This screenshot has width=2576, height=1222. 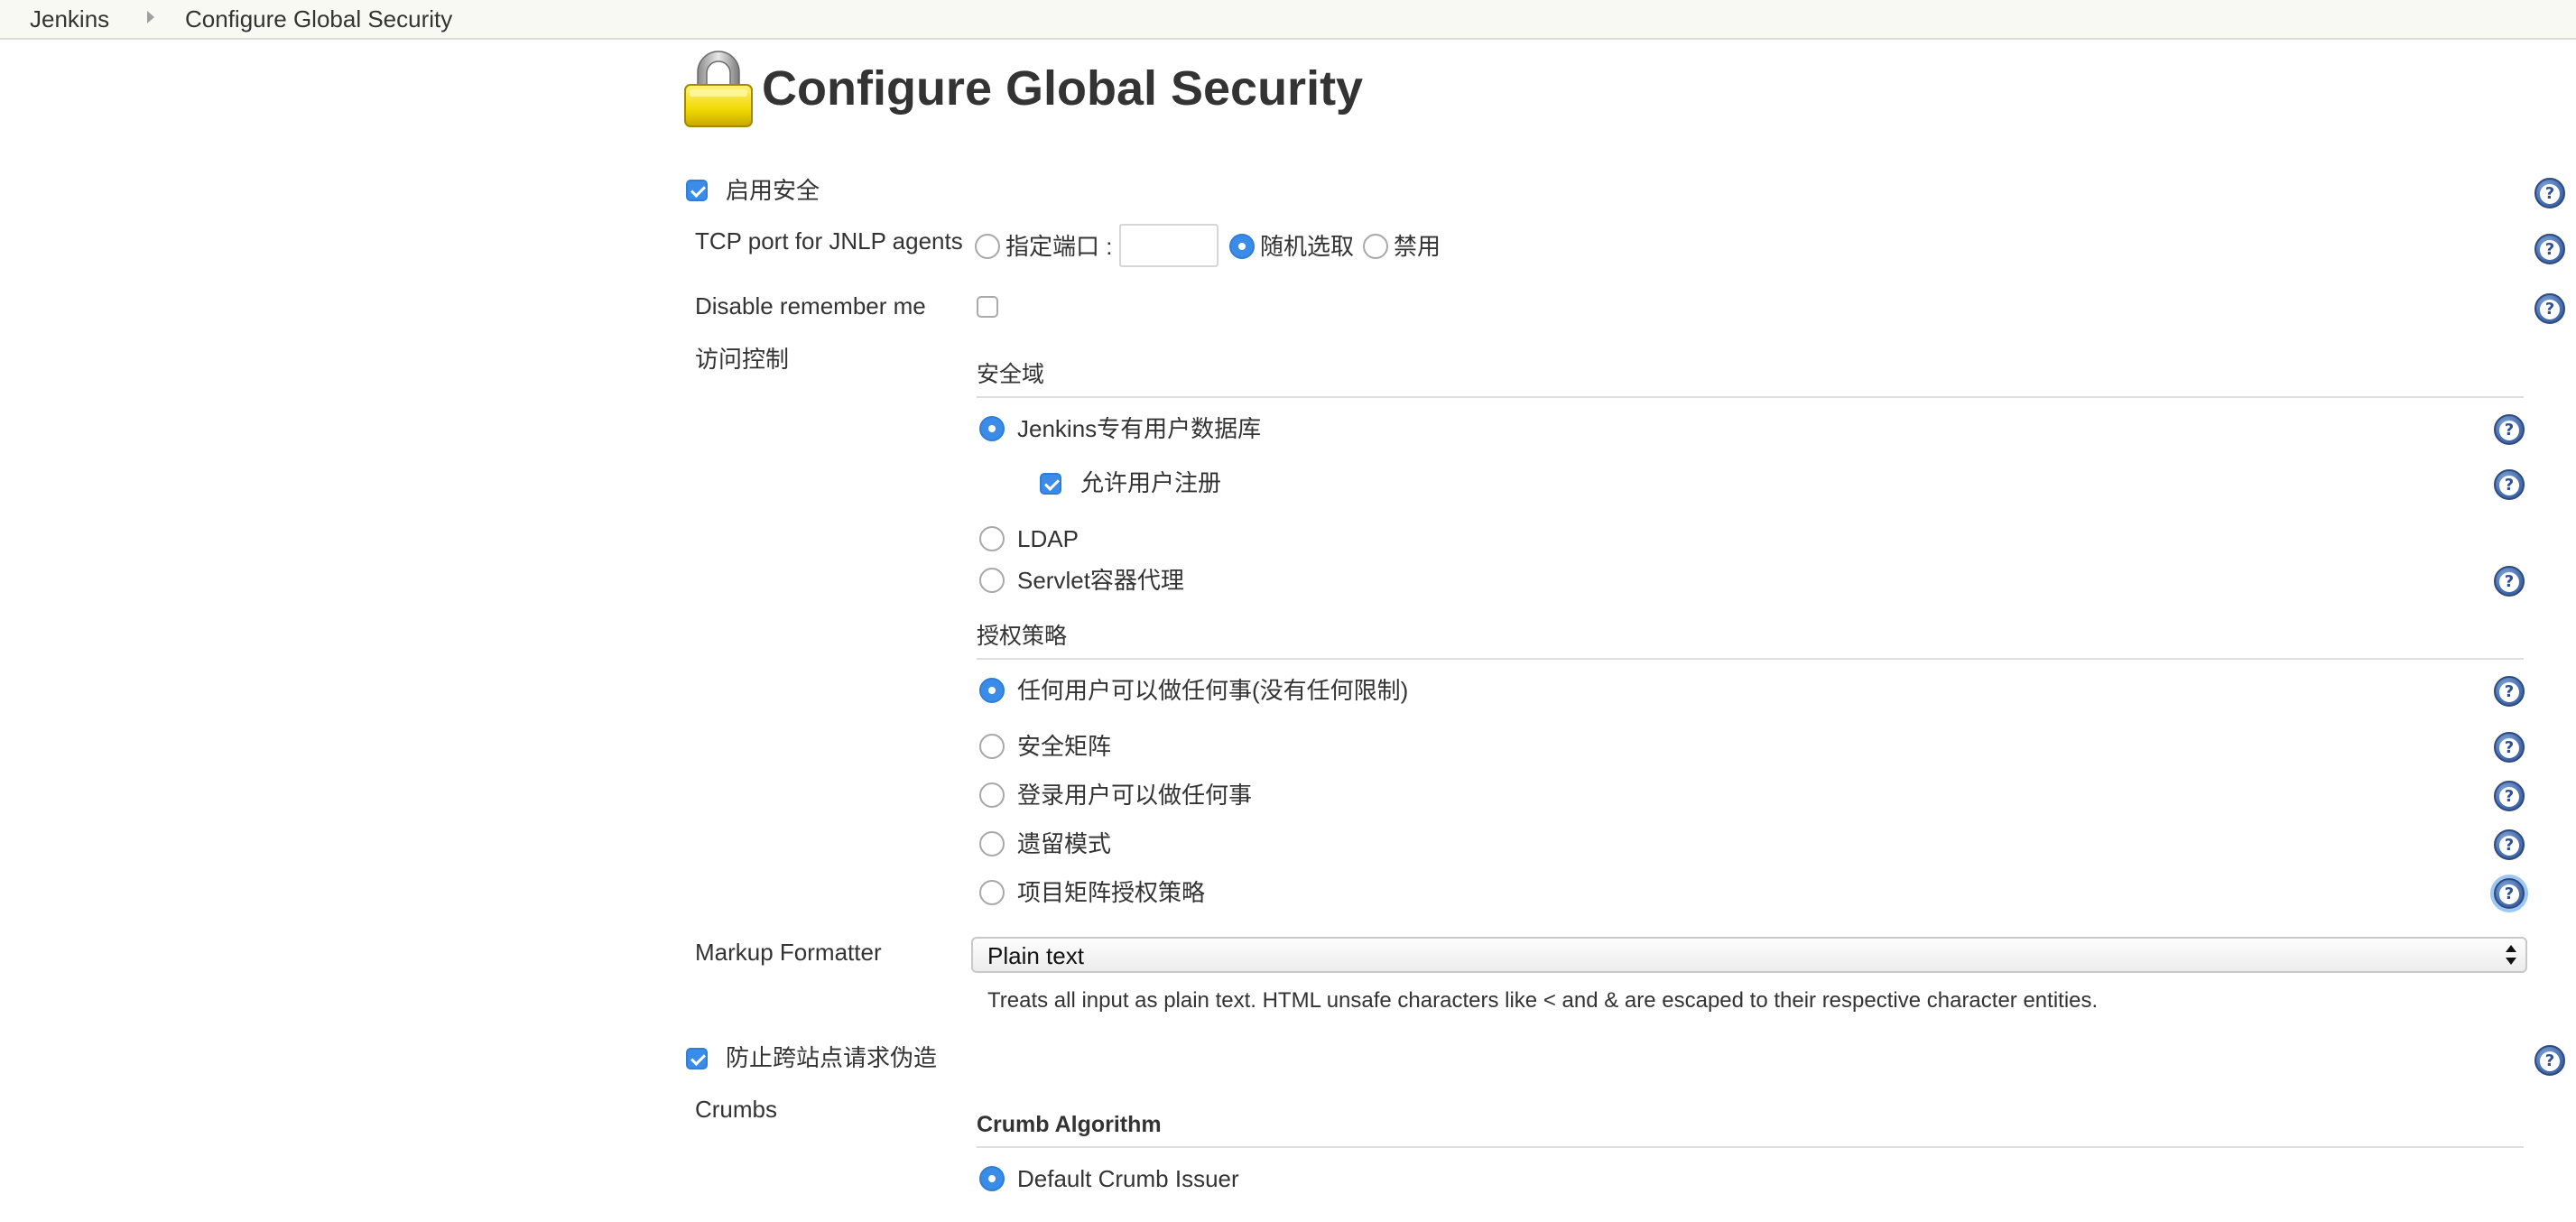 I want to click on breadcrumb: Jenkins Configure Global Security, so click(x=1288, y=20).